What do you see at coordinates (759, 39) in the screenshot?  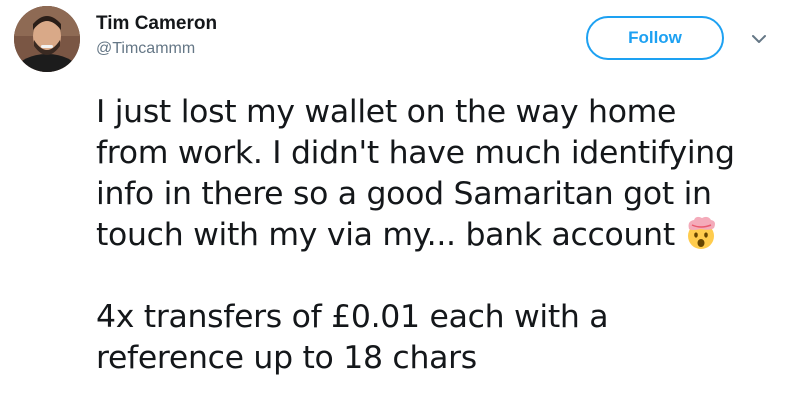 I see `chevron-down-icon` at bounding box center [759, 39].